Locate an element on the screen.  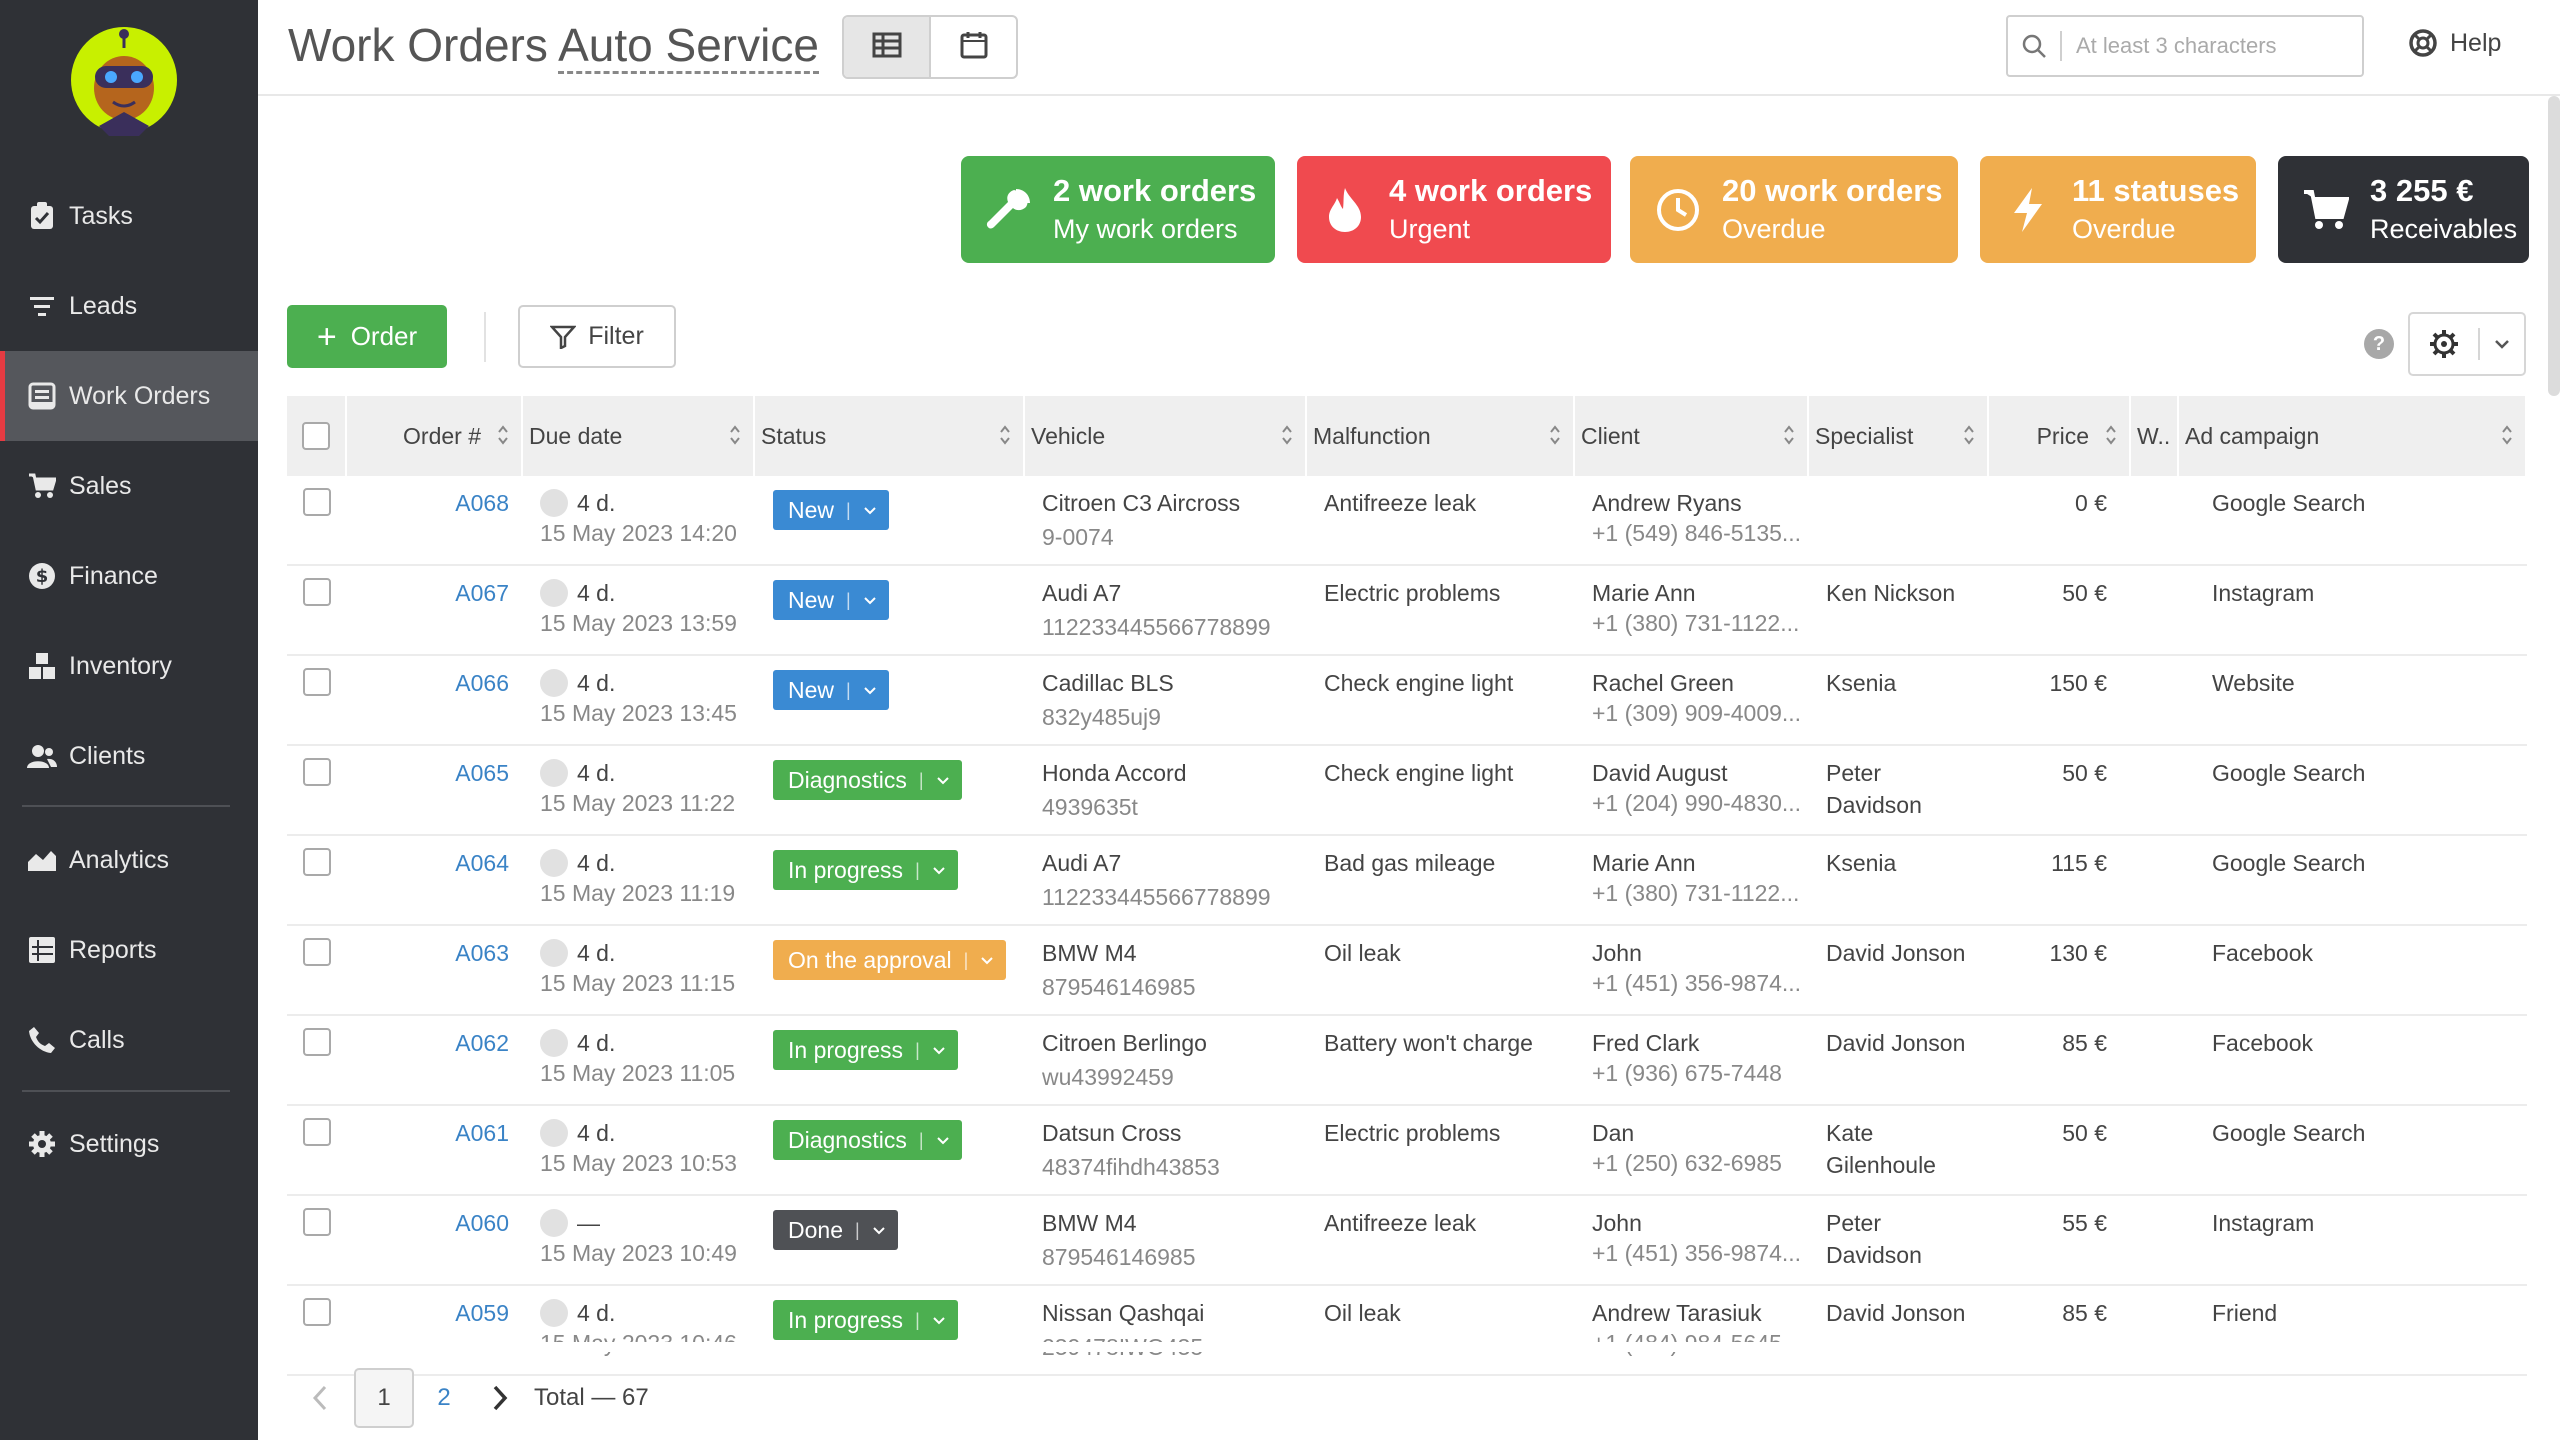
order-number-link: A063 is located at coordinates (435, 953).